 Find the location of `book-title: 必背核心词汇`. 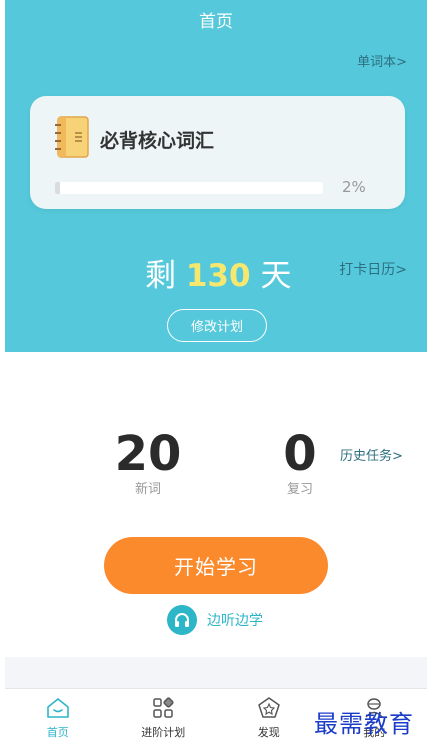

book-title: 必背核心词汇 is located at coordinates (157, 141).